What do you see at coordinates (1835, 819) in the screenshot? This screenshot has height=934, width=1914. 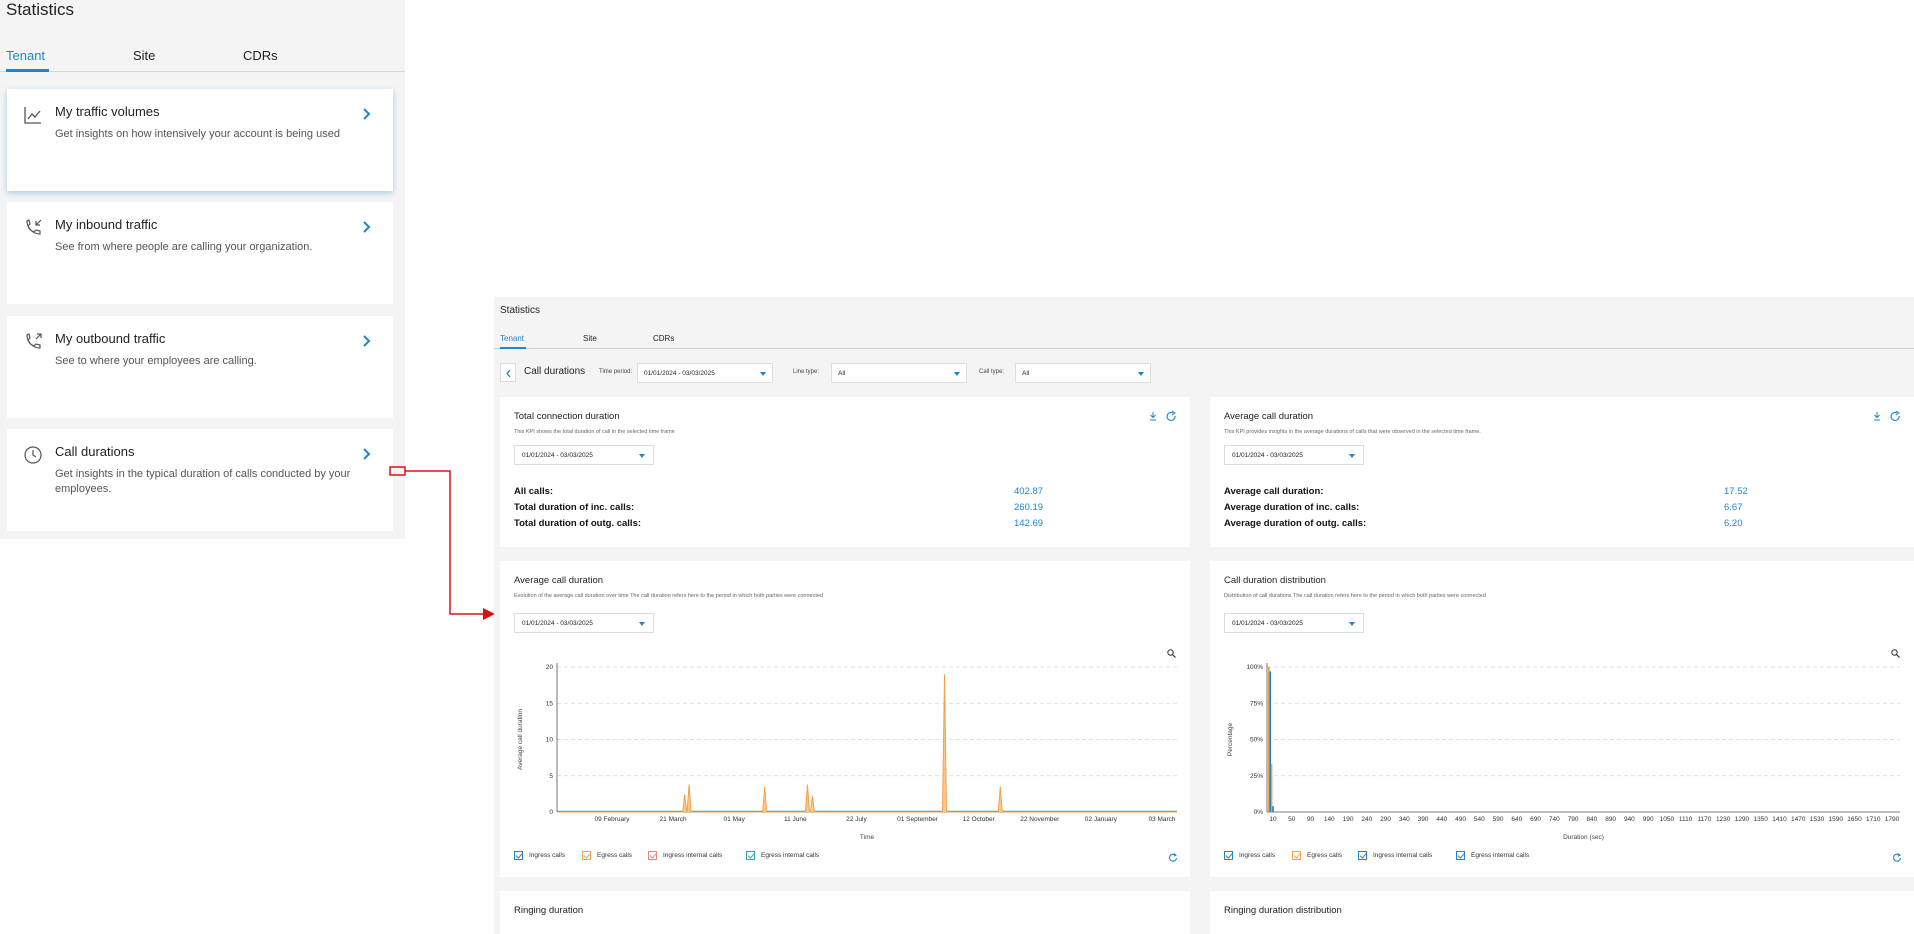 I see `x-tick-label: 1590` at bounding box center [1835, 819].